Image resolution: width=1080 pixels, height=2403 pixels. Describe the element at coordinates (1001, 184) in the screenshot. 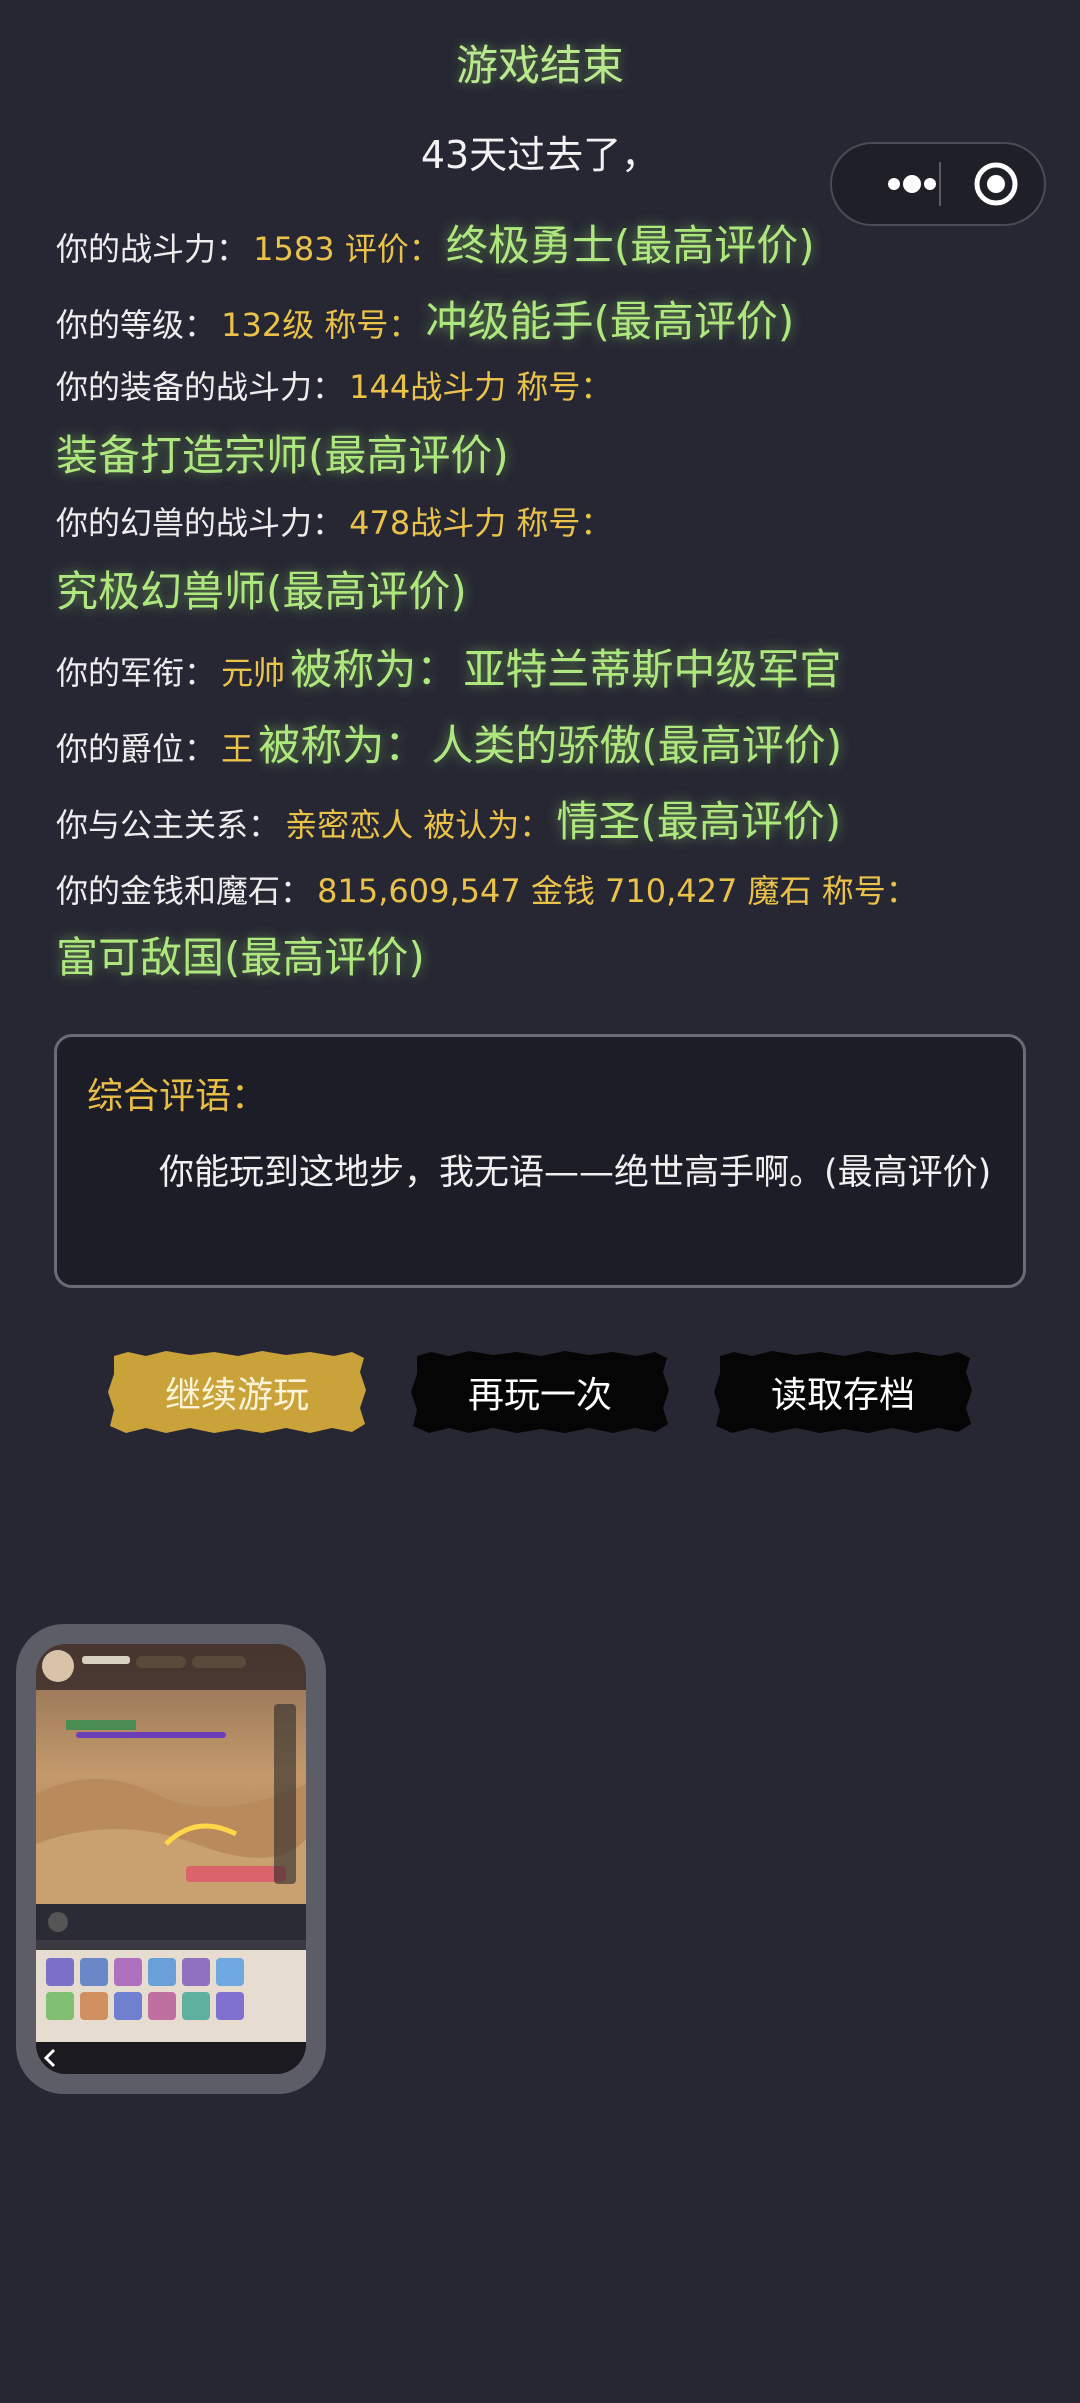

I see `mini-program-close-icon` at that location.